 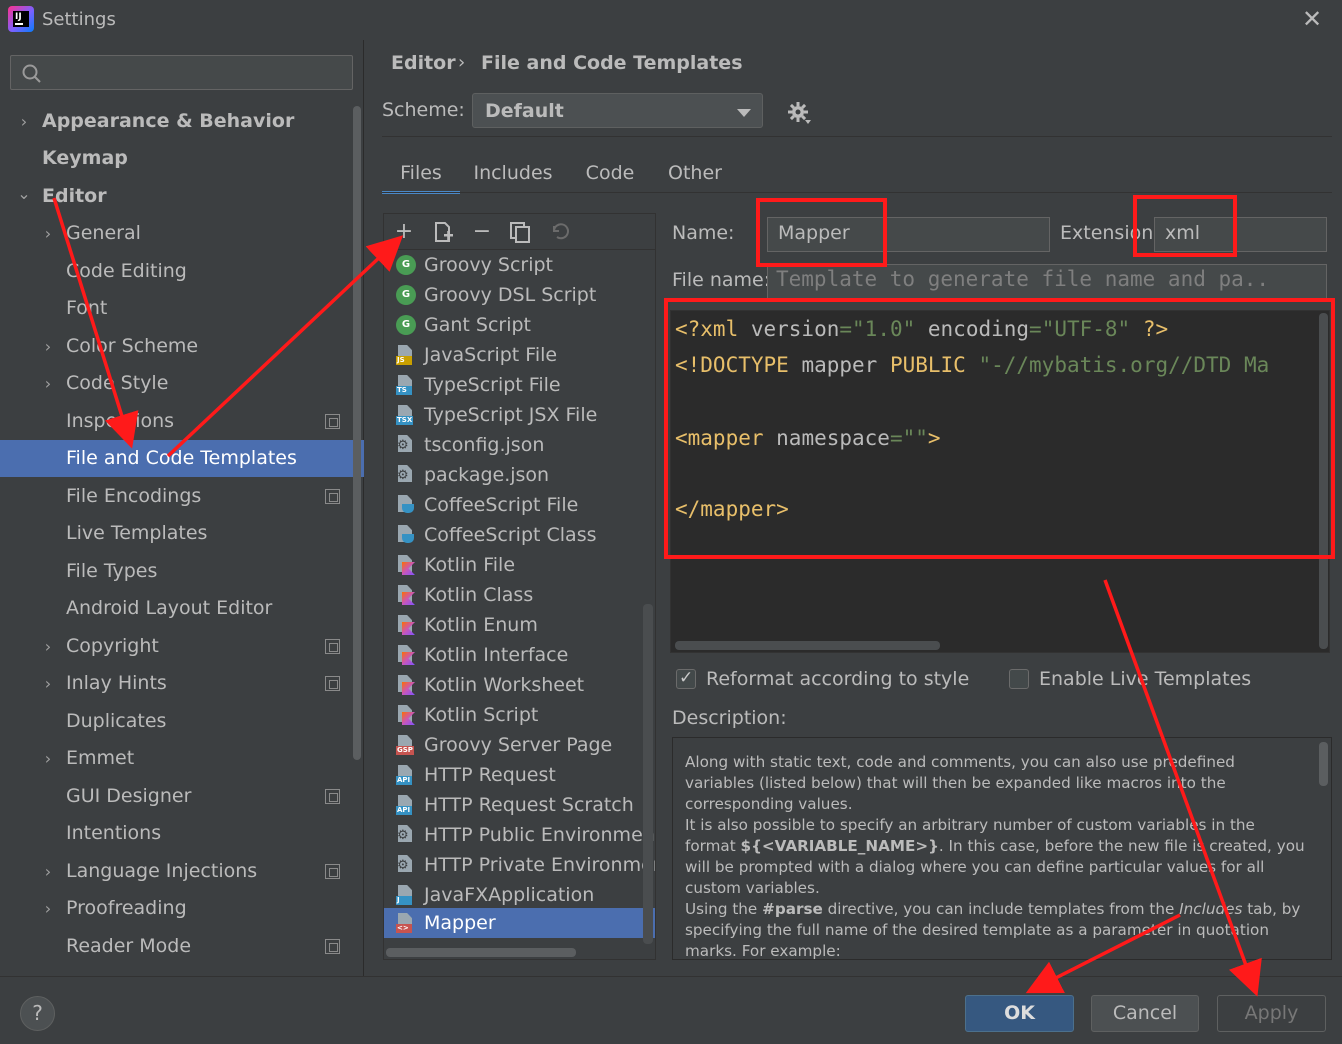 What do you see at coordinates (1019, 679) in the screenshot?
I see `live-templates-checkbox` at bounding box center [1019, 679].